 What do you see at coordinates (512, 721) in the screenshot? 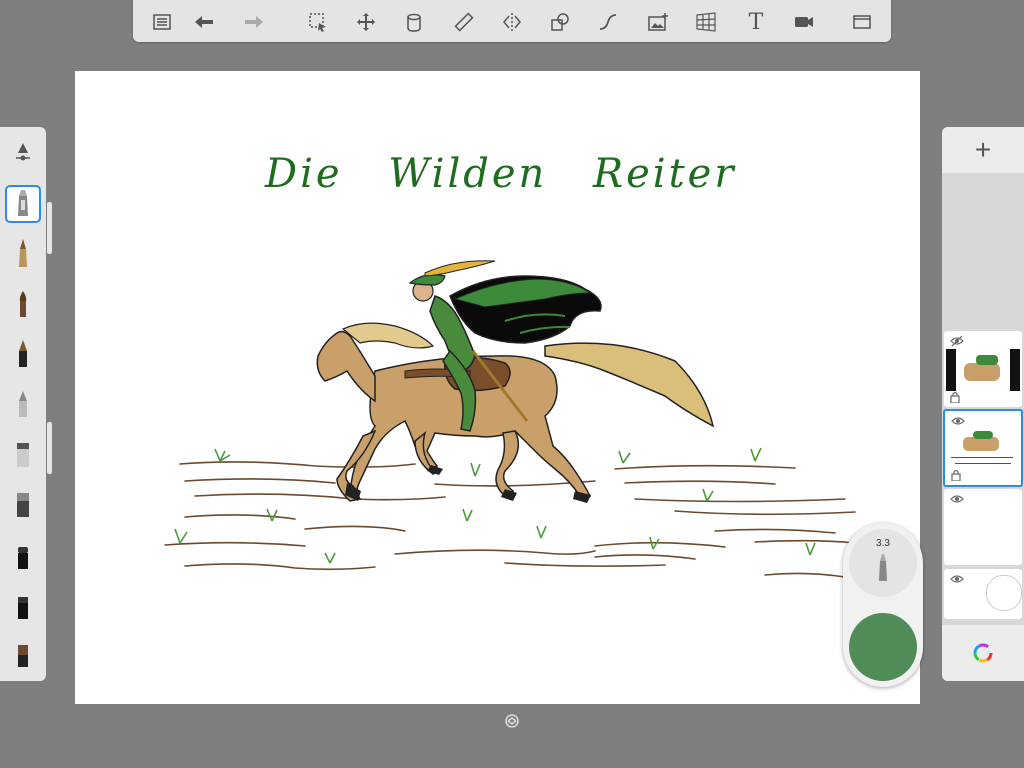
I see `canvas-reset-icon` at bounding box center [512, 721].